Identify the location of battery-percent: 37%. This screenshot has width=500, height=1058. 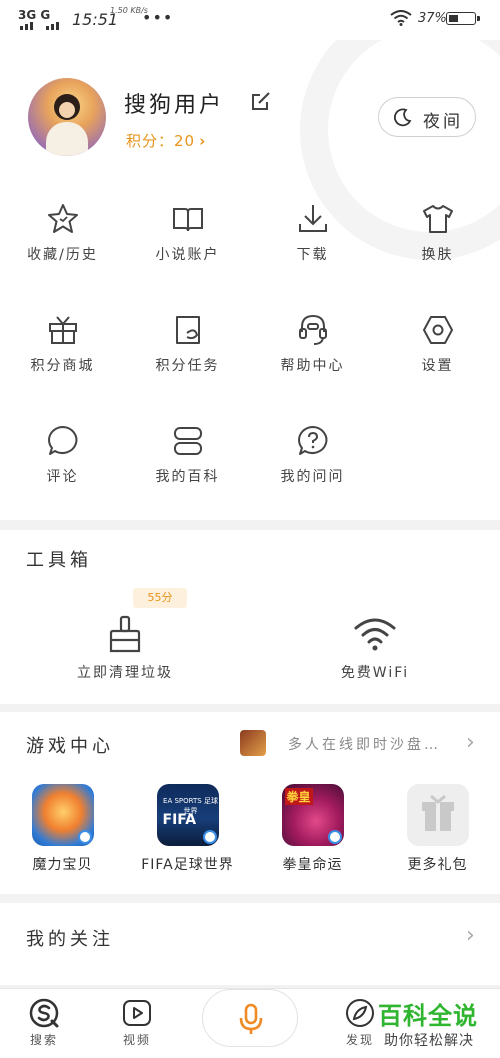
(432, 18).